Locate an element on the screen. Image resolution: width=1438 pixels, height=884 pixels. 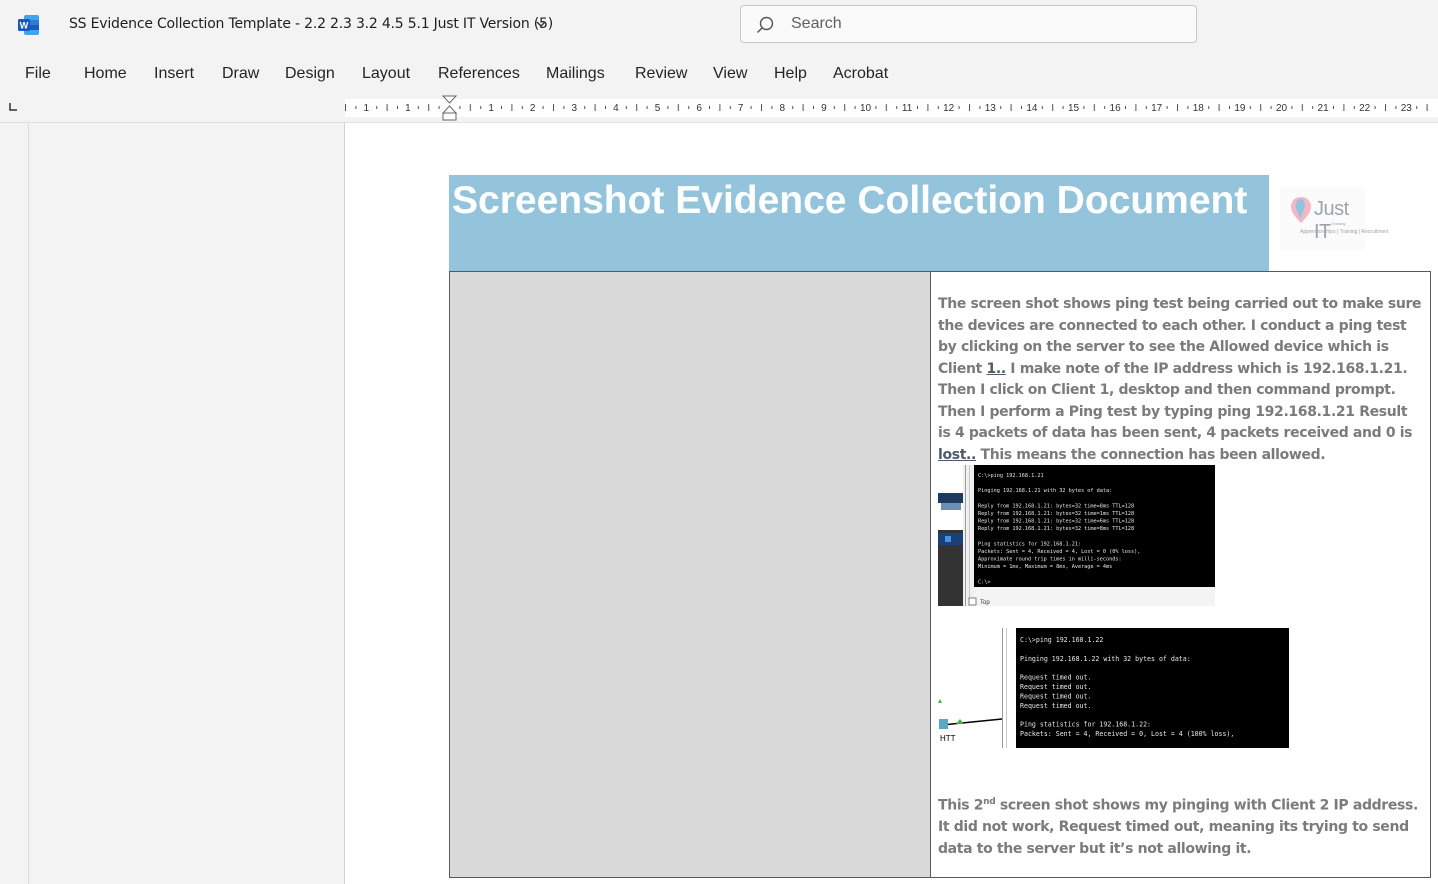
chevron-down-icon is located at coordinates (541, 24).